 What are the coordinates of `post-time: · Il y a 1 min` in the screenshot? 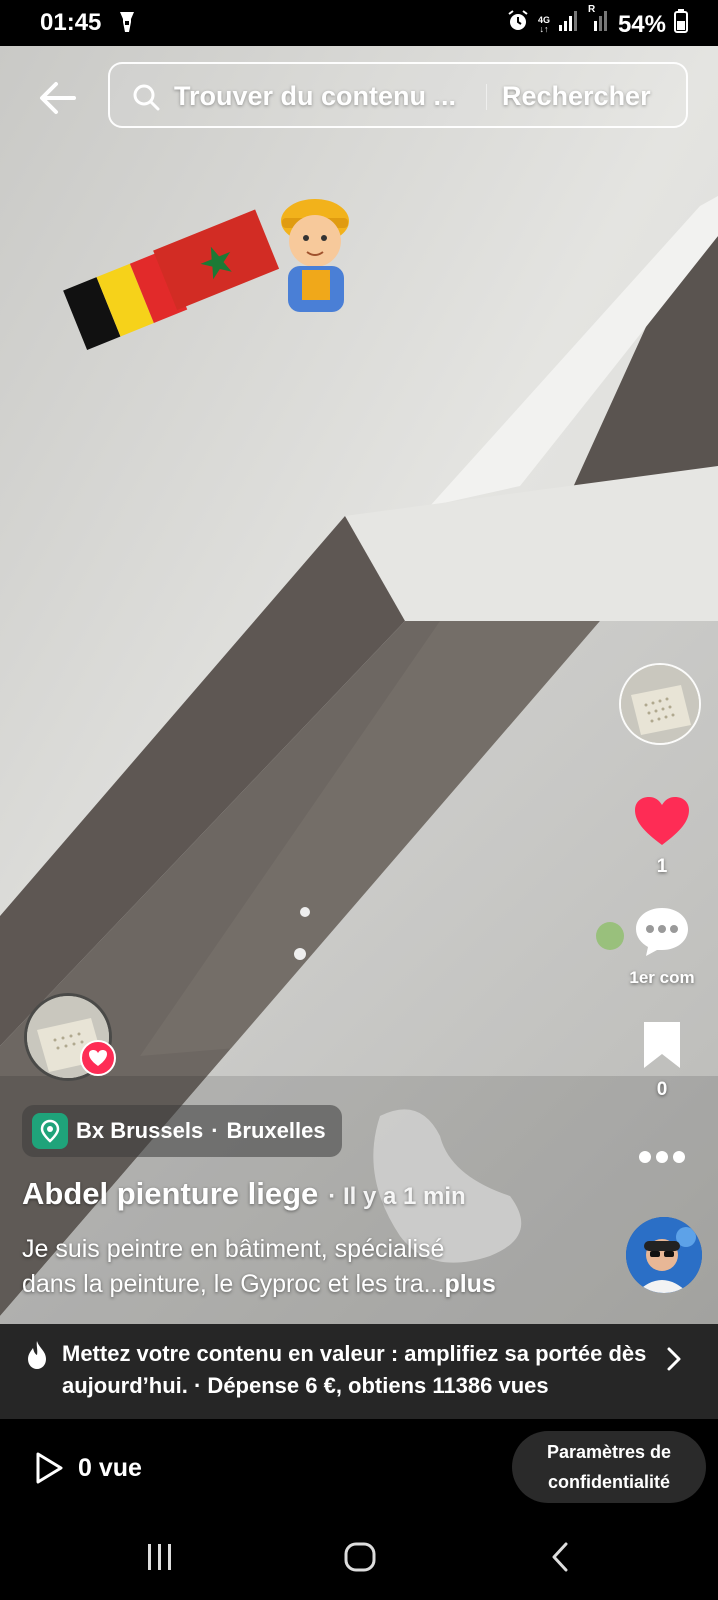 It's located at (397, 1196).